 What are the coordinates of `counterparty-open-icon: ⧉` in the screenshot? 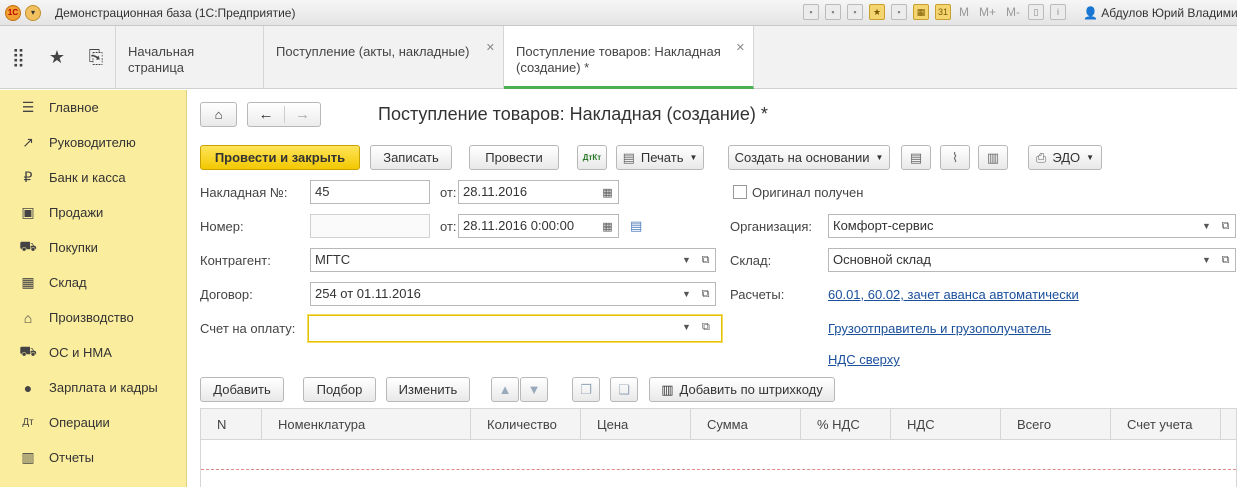 It's located at (706, 260).